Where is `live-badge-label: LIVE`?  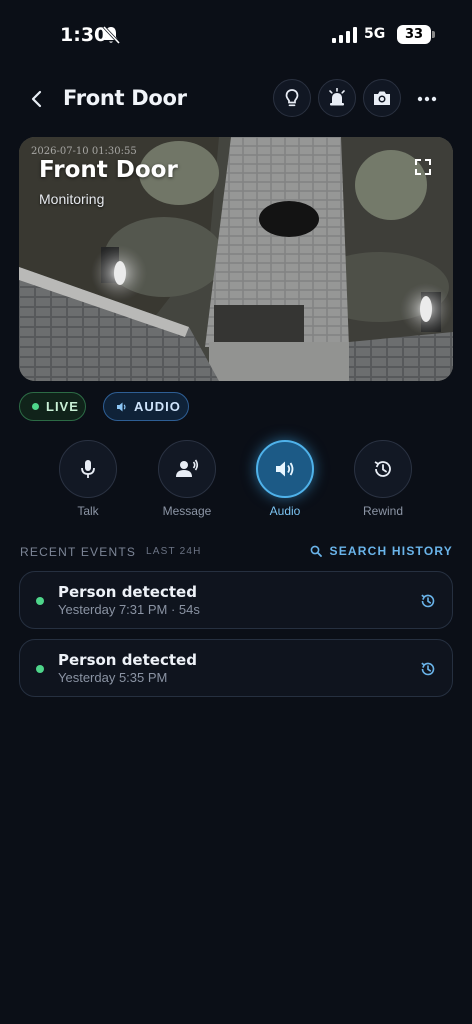
live-badge-label: LIVE is located at coordinates (62, 406).